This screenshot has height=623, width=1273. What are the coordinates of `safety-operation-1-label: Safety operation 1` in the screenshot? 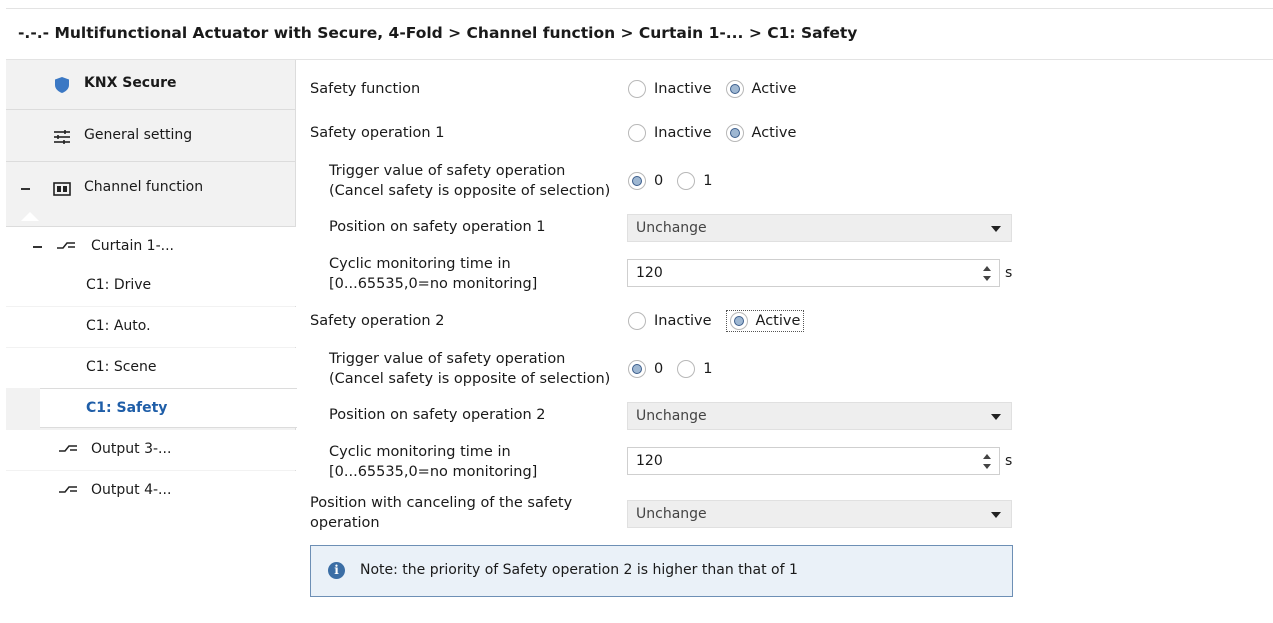 It's located at (377, 133).